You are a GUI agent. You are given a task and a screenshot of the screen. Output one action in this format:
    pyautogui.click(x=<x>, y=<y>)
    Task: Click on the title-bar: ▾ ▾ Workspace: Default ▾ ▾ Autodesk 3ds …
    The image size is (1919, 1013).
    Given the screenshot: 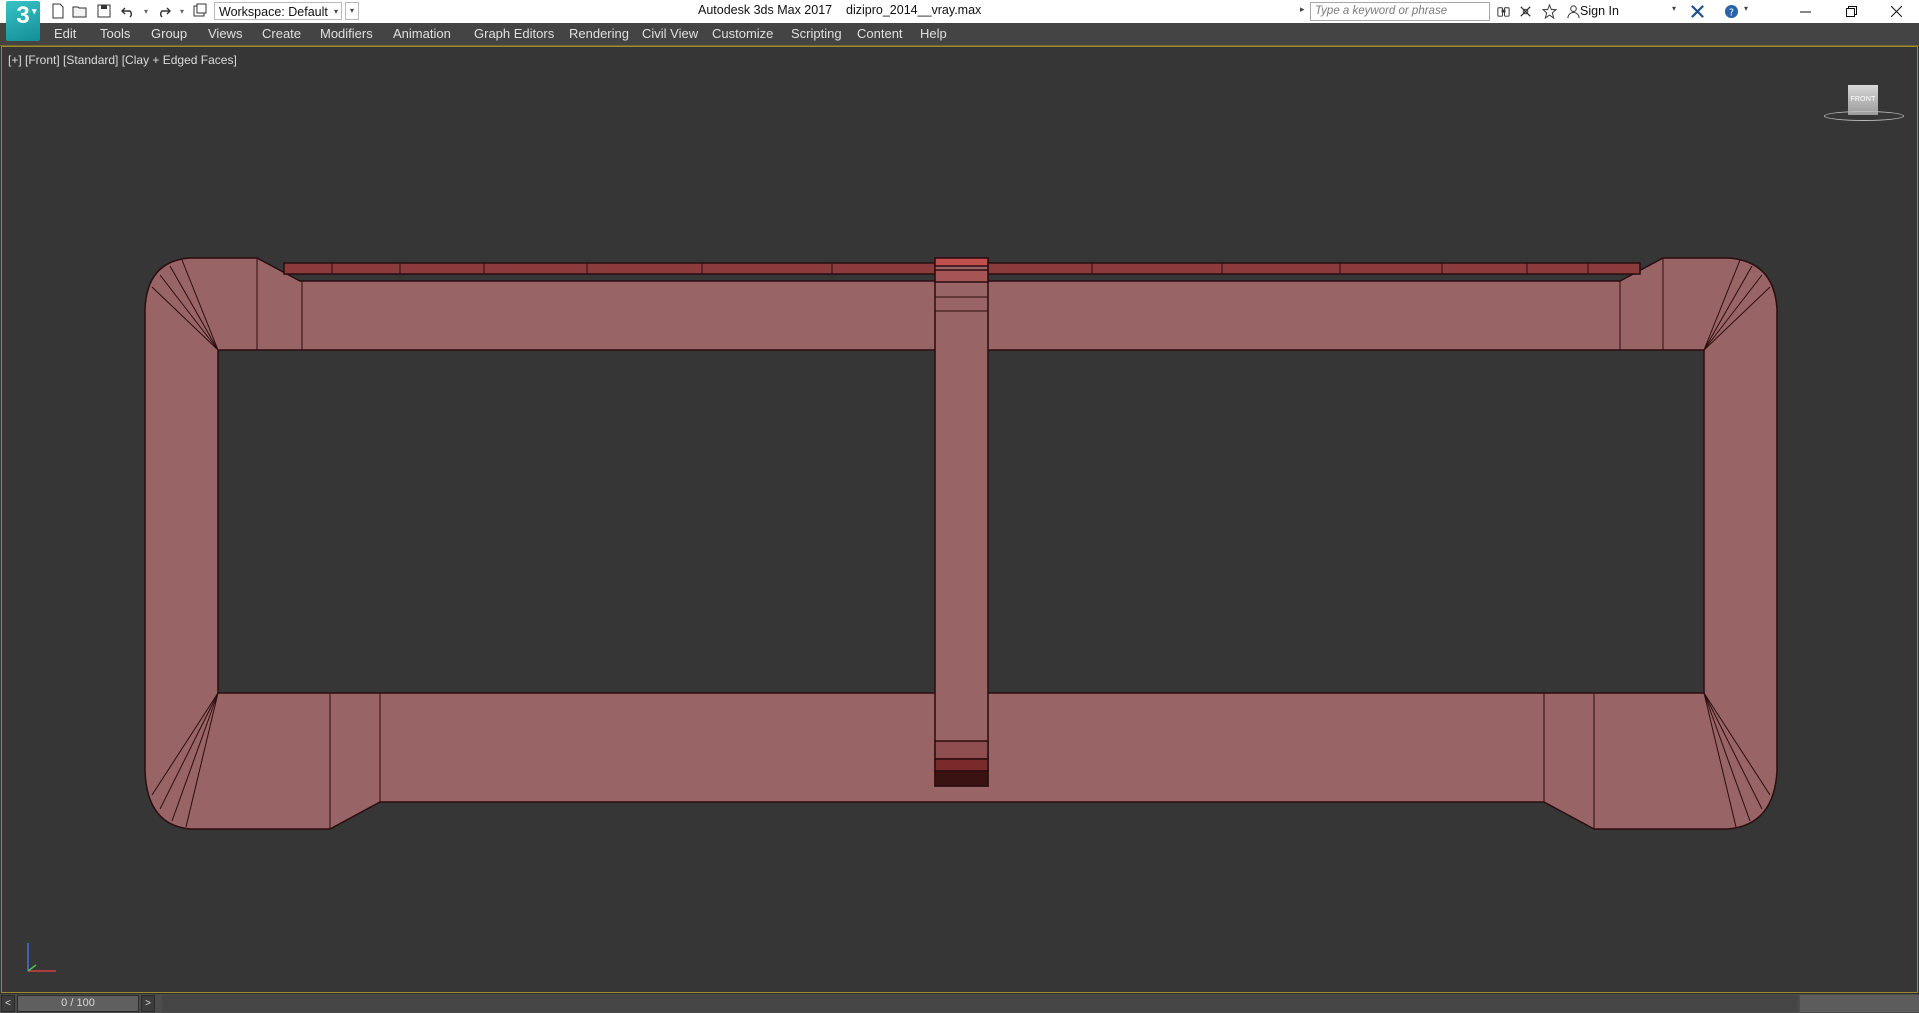 What is the action you would take?
    pyautogui.click(x=959, y=12)
    